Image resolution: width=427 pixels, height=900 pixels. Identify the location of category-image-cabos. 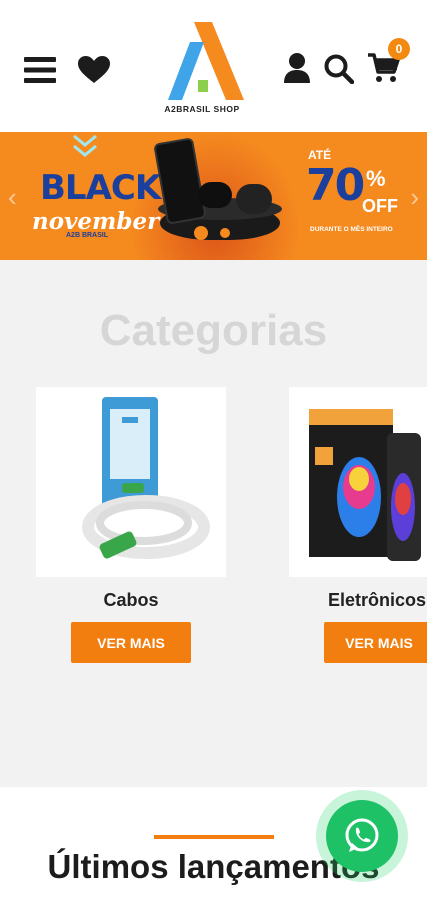
(131, 482).